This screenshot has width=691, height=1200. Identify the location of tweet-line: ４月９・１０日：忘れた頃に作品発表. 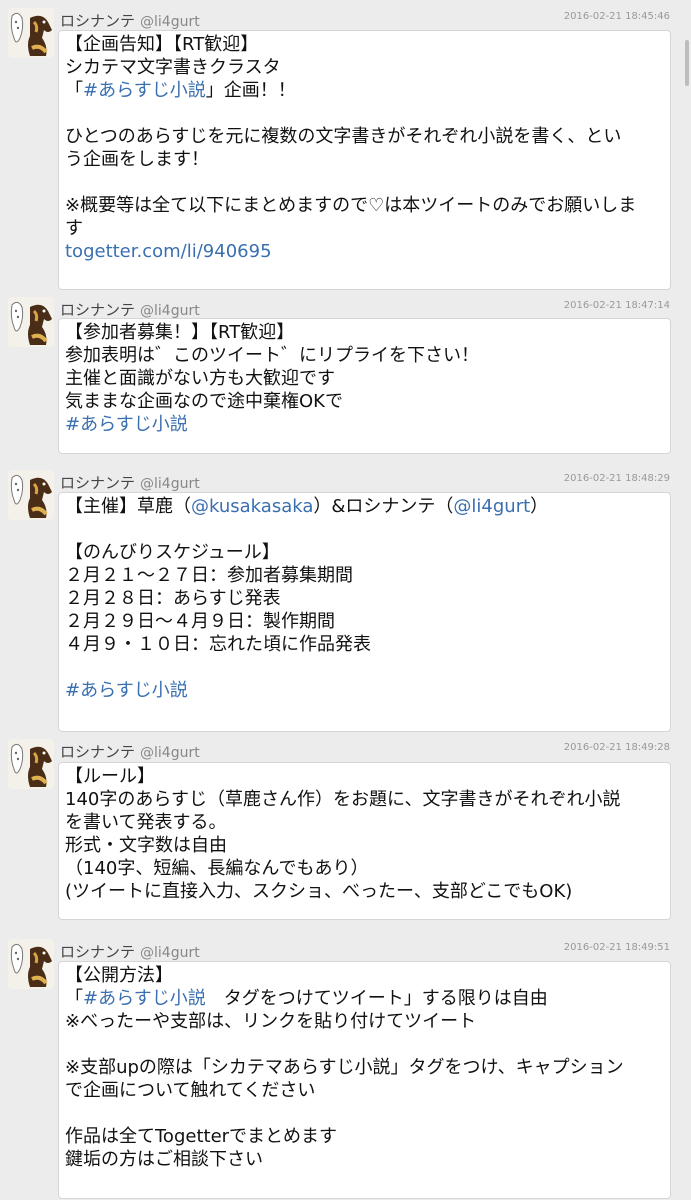
(363, 644).